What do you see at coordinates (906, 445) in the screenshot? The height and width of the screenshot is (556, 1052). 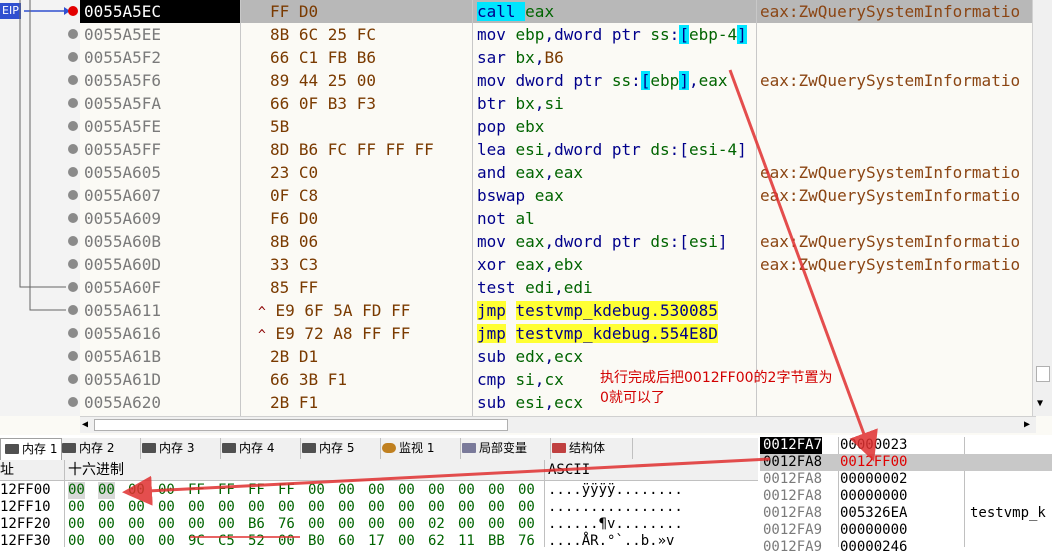 I see `stack-row: 0012FA7 00000023` at bounding box center [906, 445].